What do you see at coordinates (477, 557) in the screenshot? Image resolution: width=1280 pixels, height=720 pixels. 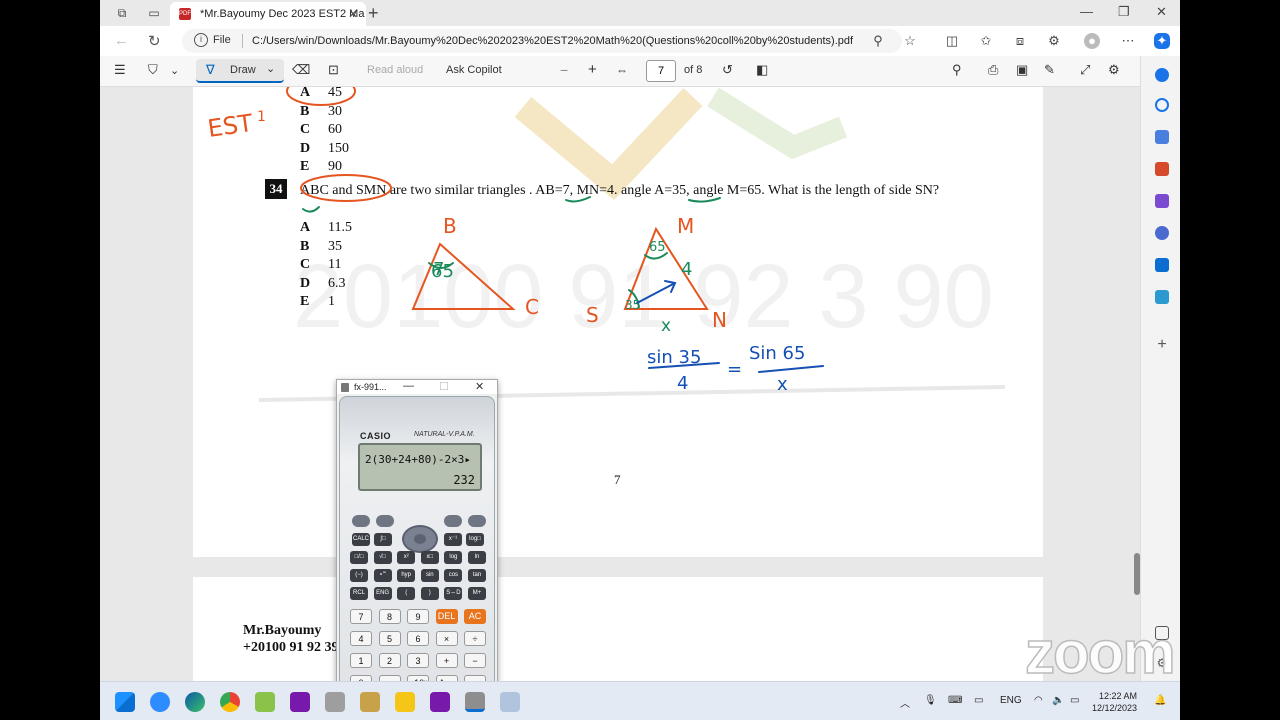 I see `calculator-key: ln` at bounding box center [477, 557].